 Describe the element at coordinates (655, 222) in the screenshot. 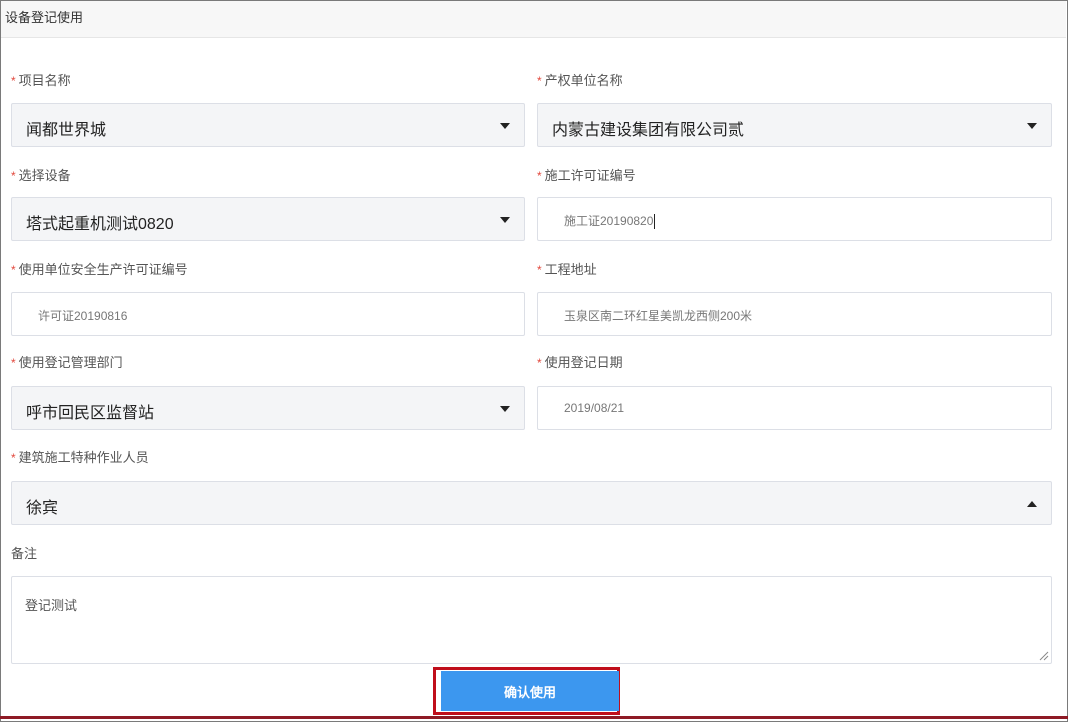

I see `text-cursor` at that location.